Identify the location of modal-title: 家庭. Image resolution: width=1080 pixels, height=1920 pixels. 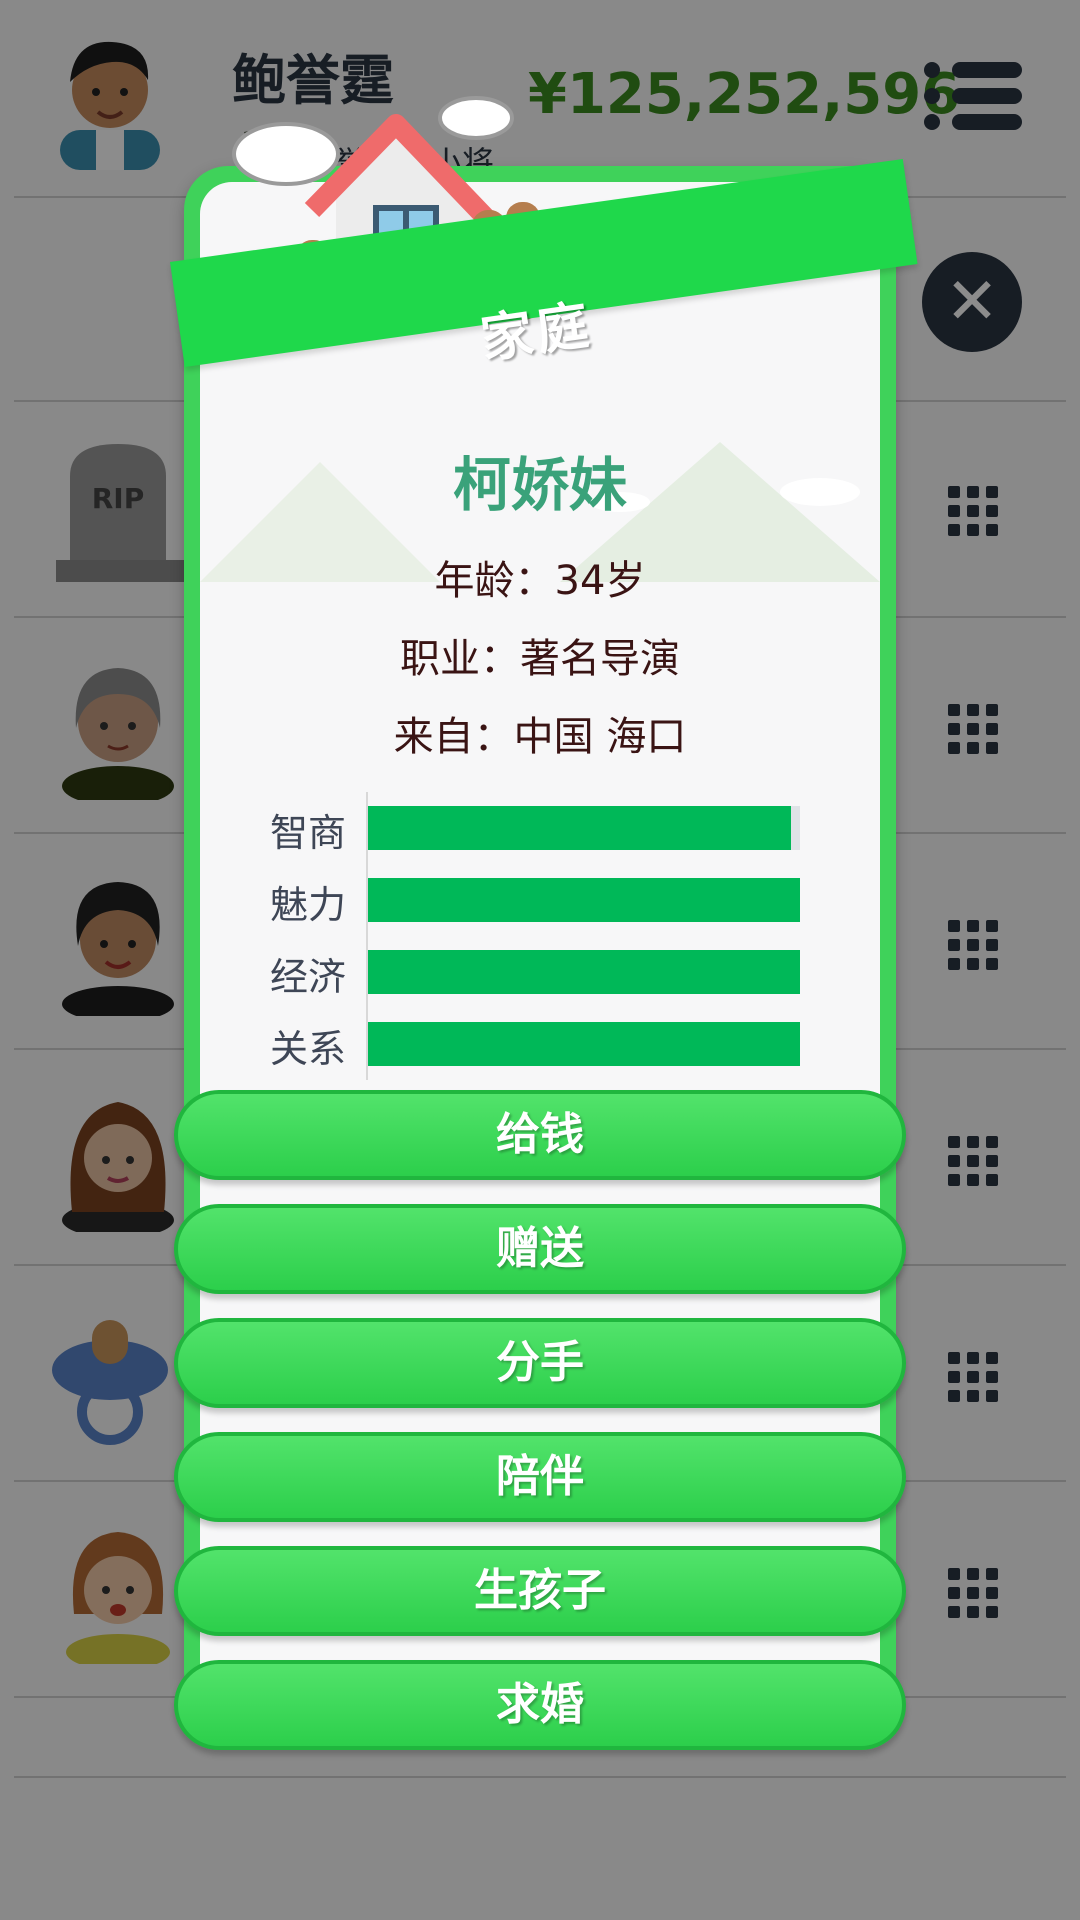
(537, 333).